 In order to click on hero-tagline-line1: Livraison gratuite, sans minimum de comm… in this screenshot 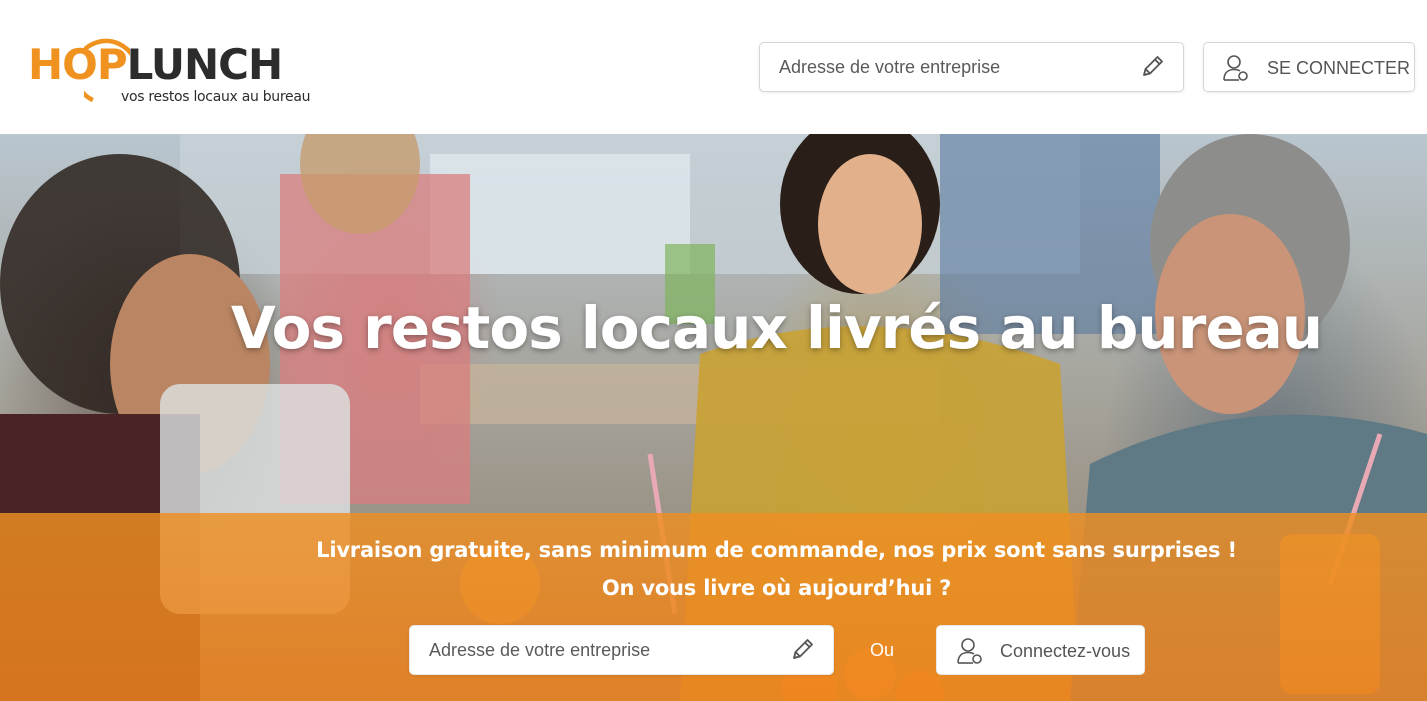, I will do `click(776, 550)`.